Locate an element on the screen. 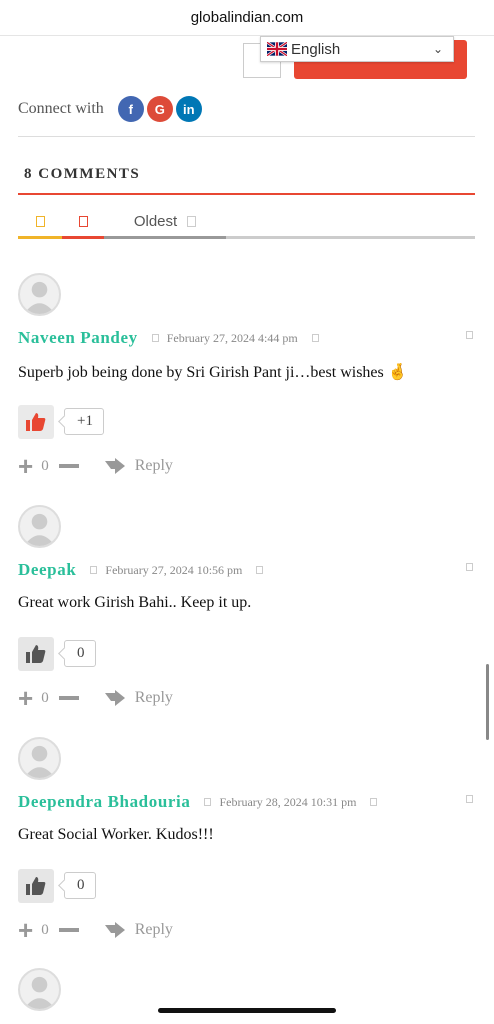 Image resolution: width=494 pixels, height=1024 pixels. comment-meta: Deepak February 27, 2024 10:56 pm is located at coordinates (144, 570).